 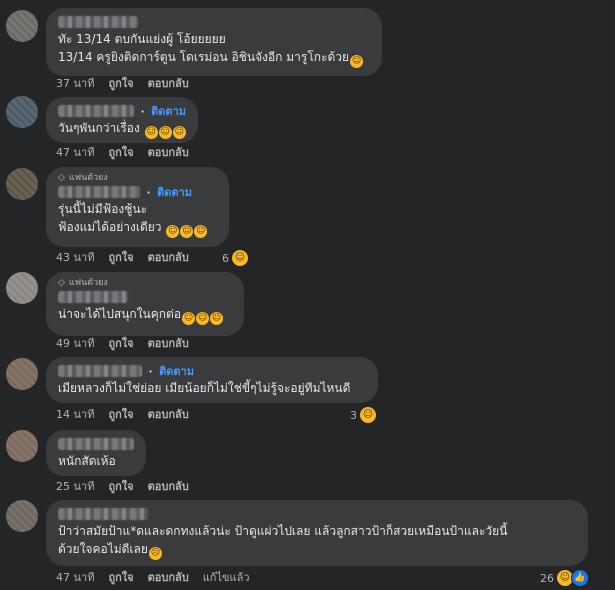 I want to click on edited-label: แก้ไขแล้ว, so click(x=226, y=577).